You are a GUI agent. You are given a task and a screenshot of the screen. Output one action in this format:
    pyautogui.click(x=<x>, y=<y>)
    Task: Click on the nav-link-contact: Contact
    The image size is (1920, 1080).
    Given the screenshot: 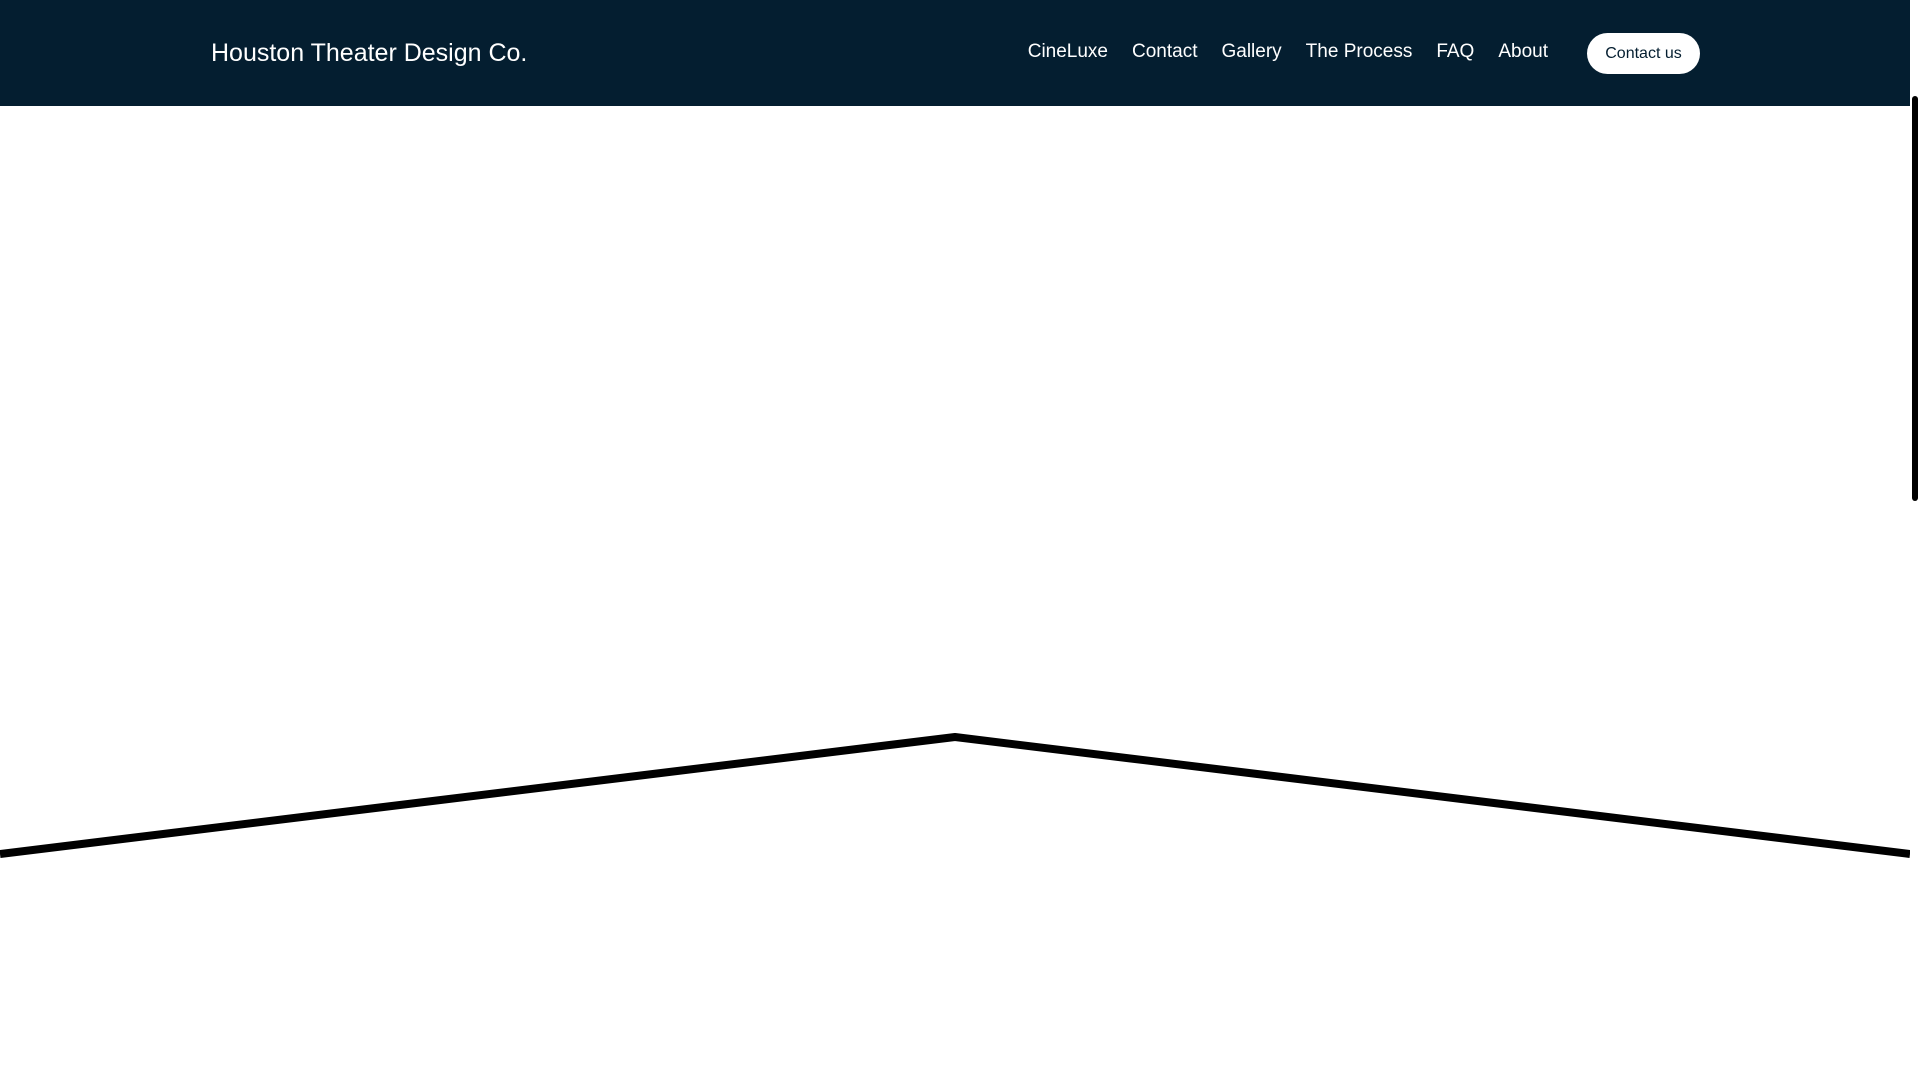 What is the action you would take?
    pyautogui.click(x=1164, y=52)
    